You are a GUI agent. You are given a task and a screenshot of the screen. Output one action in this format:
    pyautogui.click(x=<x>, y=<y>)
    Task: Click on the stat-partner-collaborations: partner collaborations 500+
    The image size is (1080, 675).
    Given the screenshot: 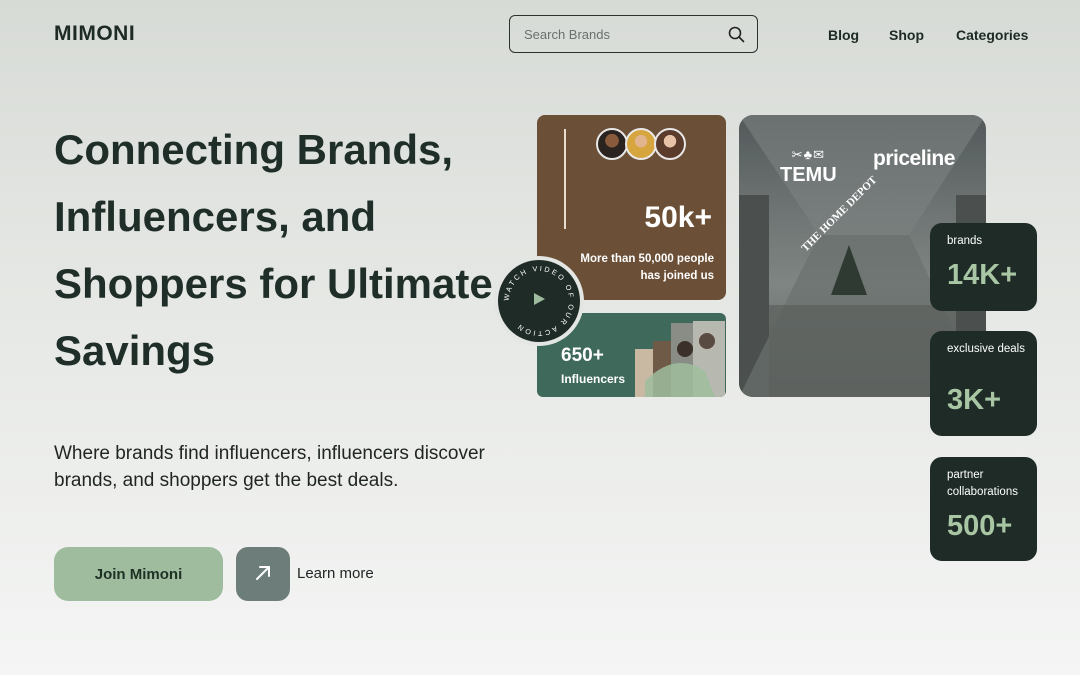 What is the action you would take?
    pyautogui.click(x=983, y=509)
    